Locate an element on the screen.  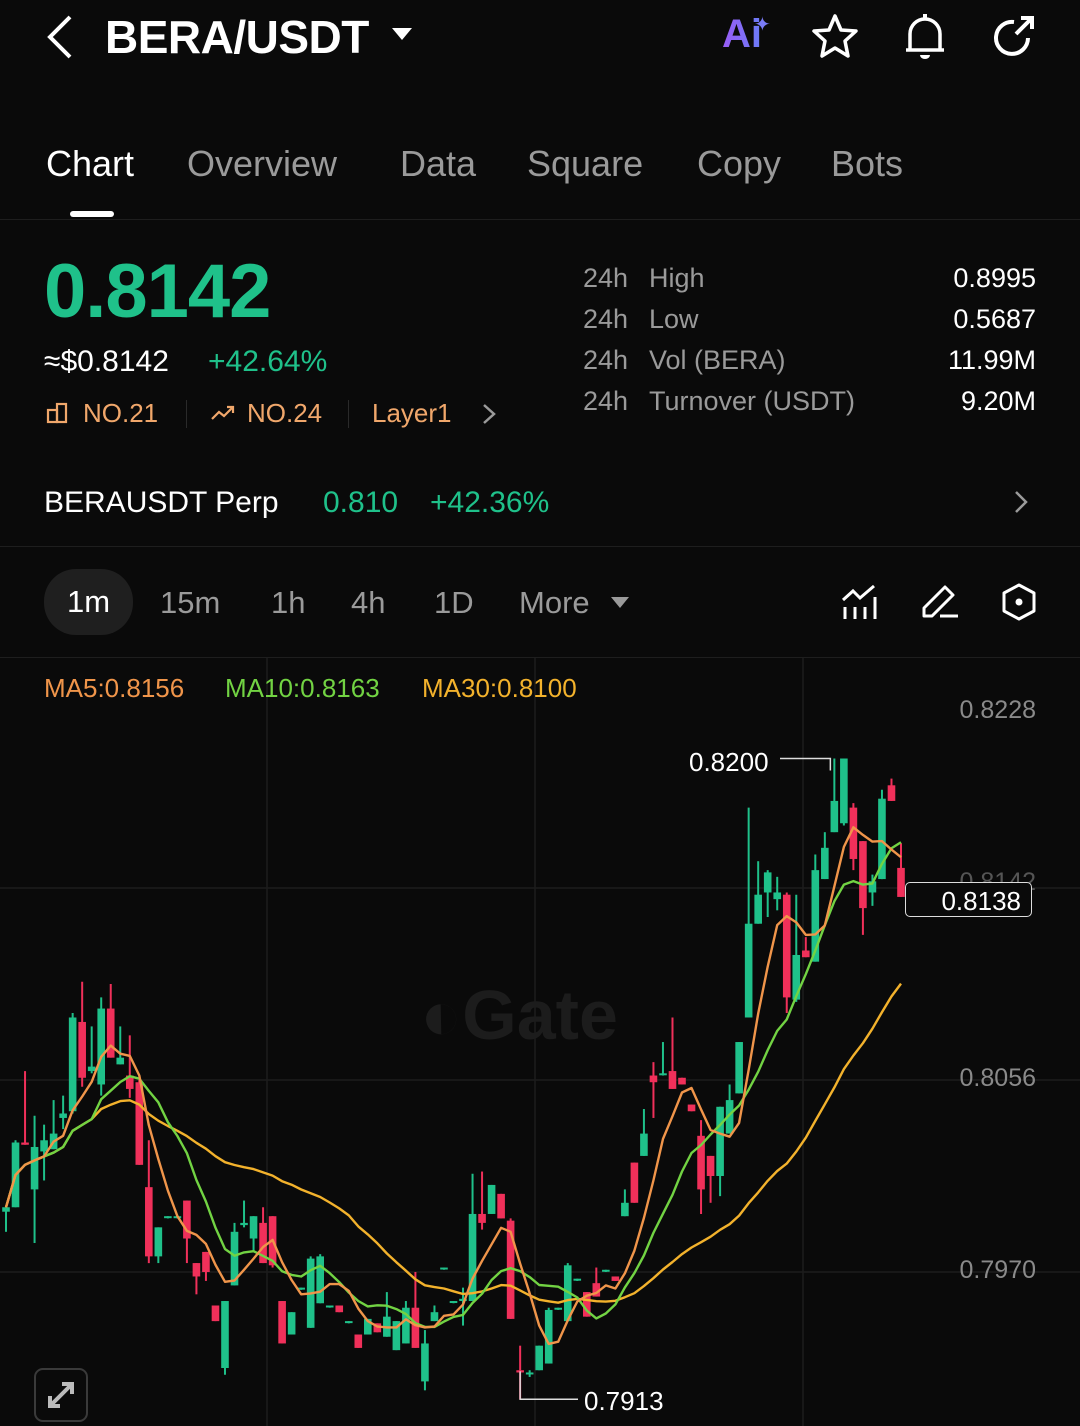
high-marker-line is located at coordinates (806, 764).